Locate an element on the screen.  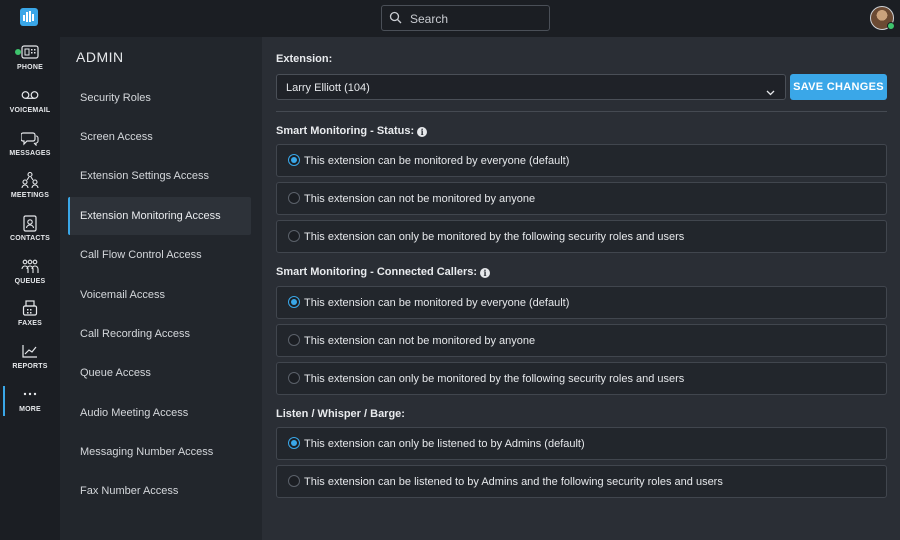
phone-status-dot is located at coordinates (18, 52).